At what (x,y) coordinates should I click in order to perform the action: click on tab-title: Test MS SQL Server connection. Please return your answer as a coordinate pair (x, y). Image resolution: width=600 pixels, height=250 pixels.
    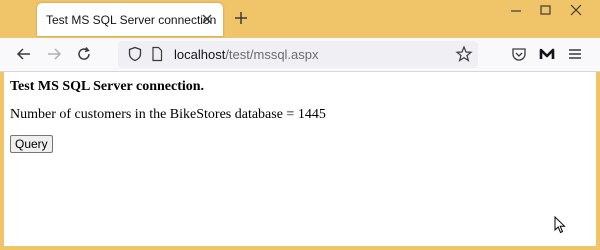
    Looking at the image, I should click on (131, 19).